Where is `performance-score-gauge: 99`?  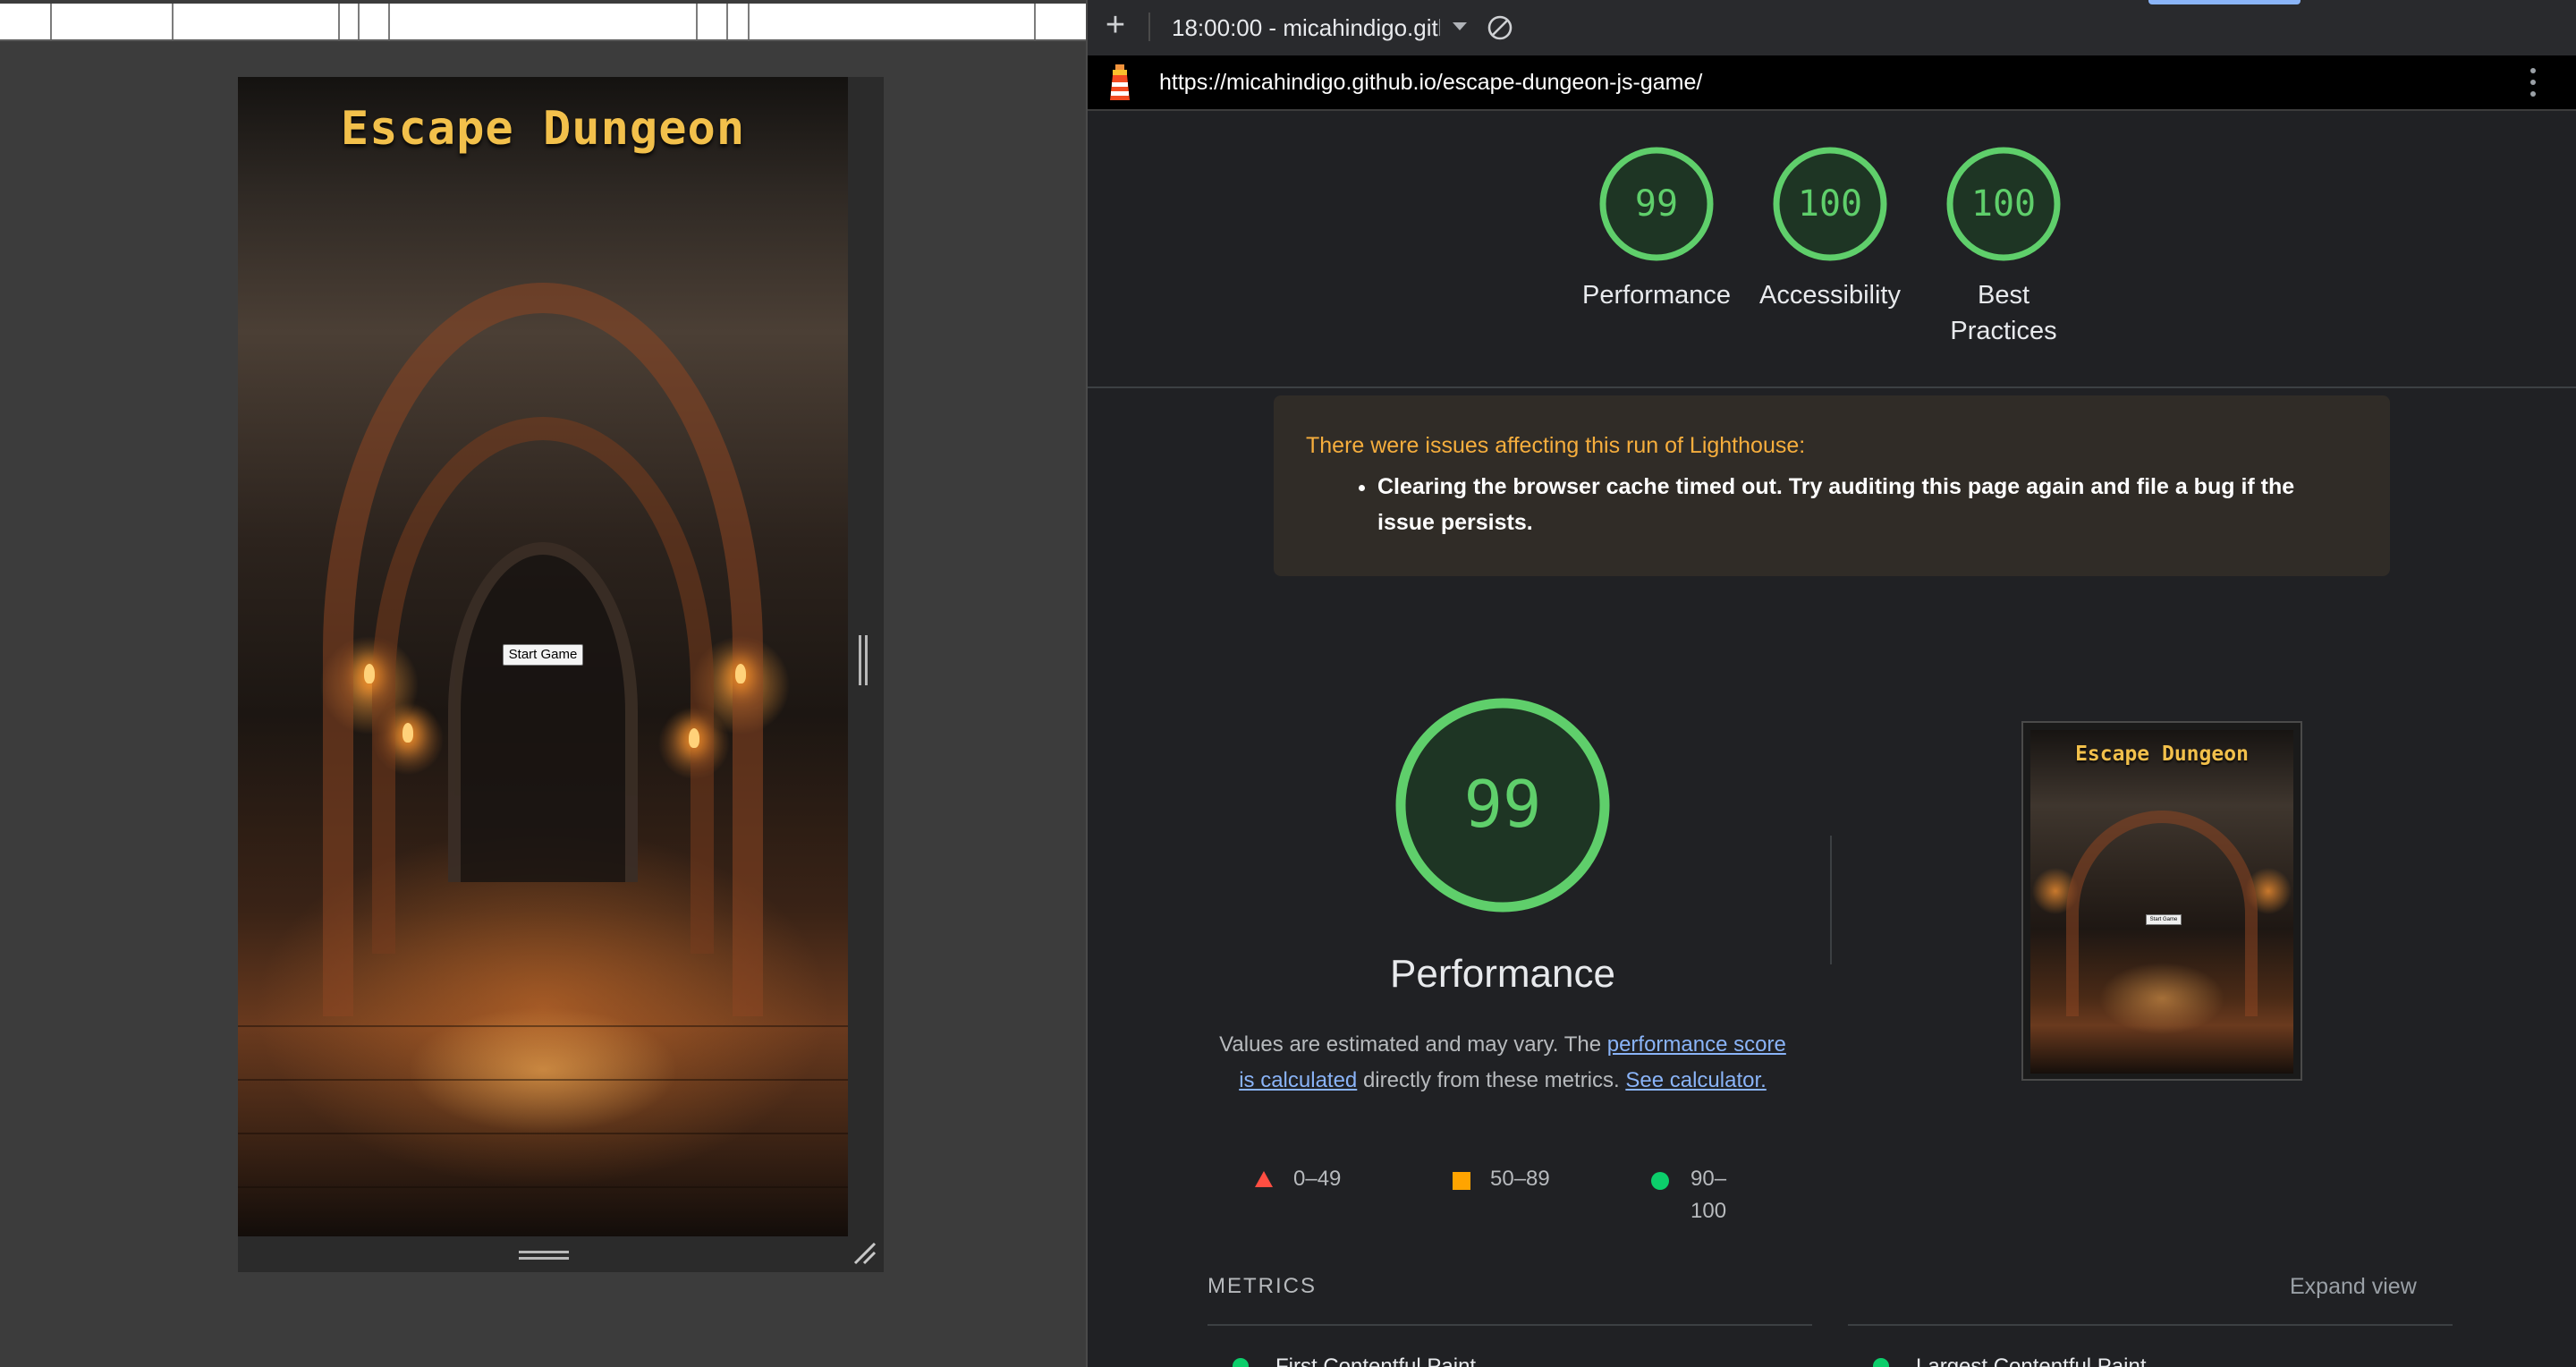 performance-score-gauge: 99 is located at coordinates (1502, 805).